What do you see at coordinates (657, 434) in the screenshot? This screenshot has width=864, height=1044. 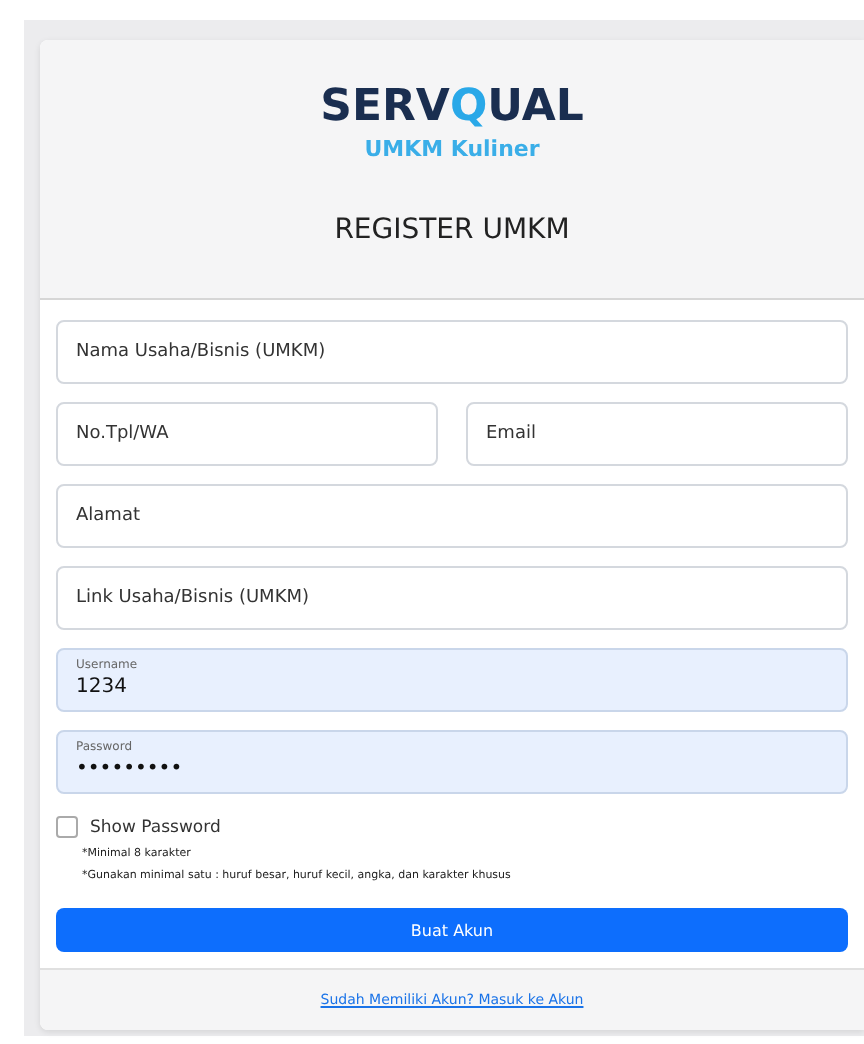 I see `input-field: Email` at bounding box center [657, 434].